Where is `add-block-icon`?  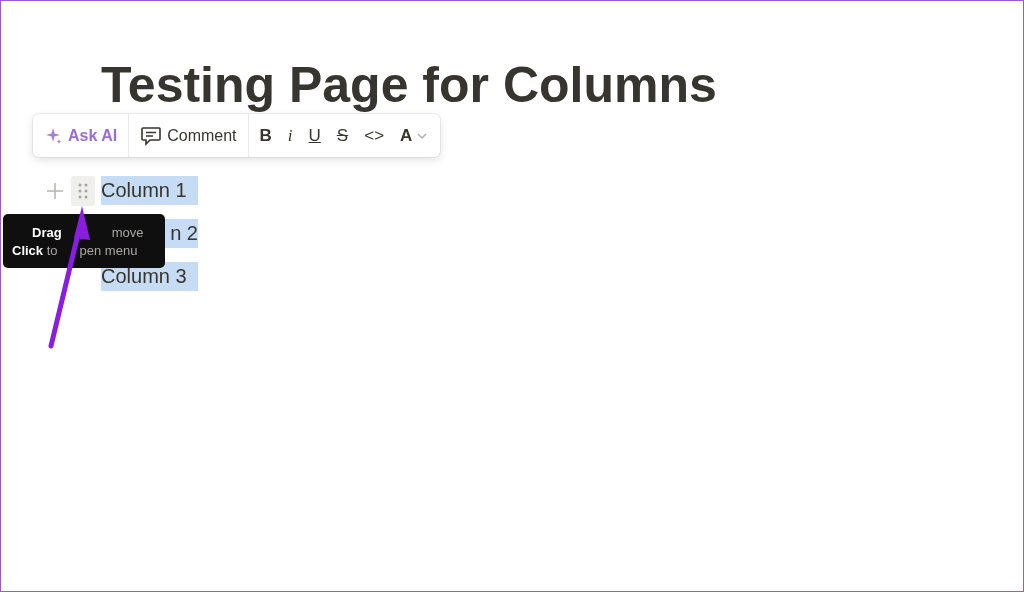
add-block-icon is located at coordinates (55, 191).